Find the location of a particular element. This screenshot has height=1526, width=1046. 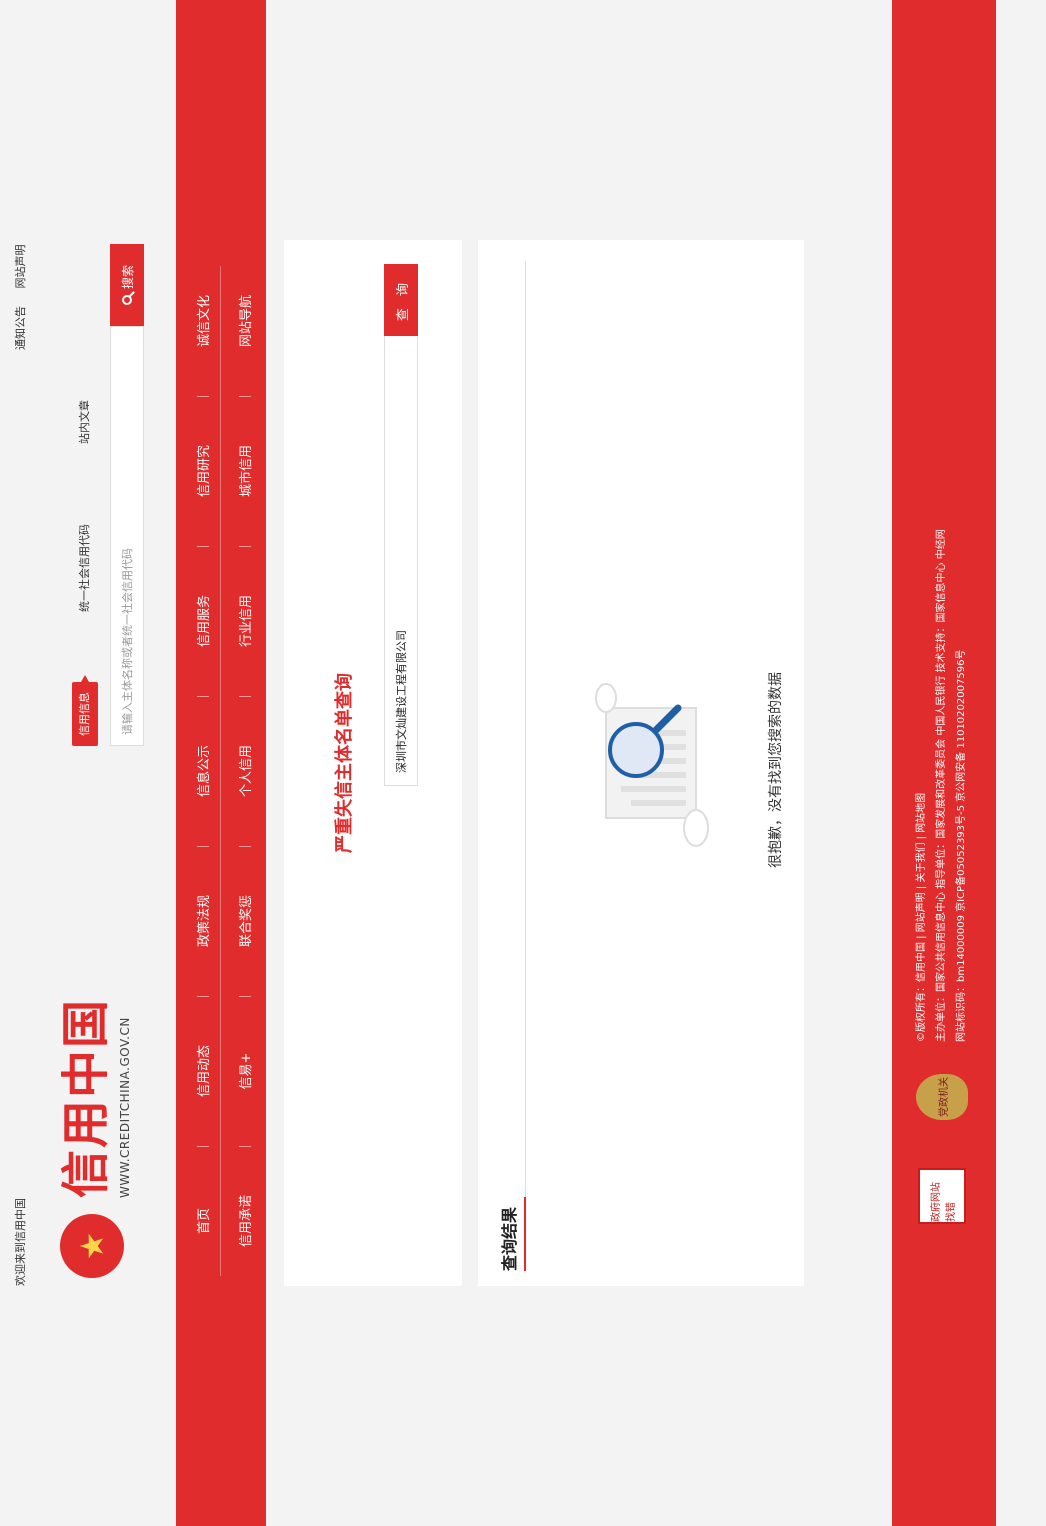

search-input: 请输入主体名称或者统一社会信用代码 is located at coordinates (127, 536).